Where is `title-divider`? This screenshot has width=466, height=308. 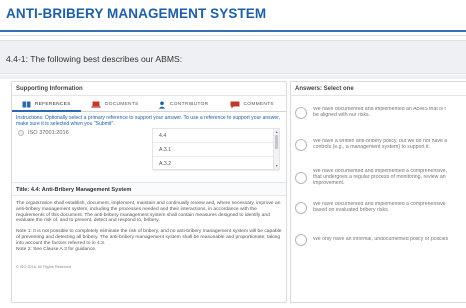 title-divider is located at coordinates (233, 31).